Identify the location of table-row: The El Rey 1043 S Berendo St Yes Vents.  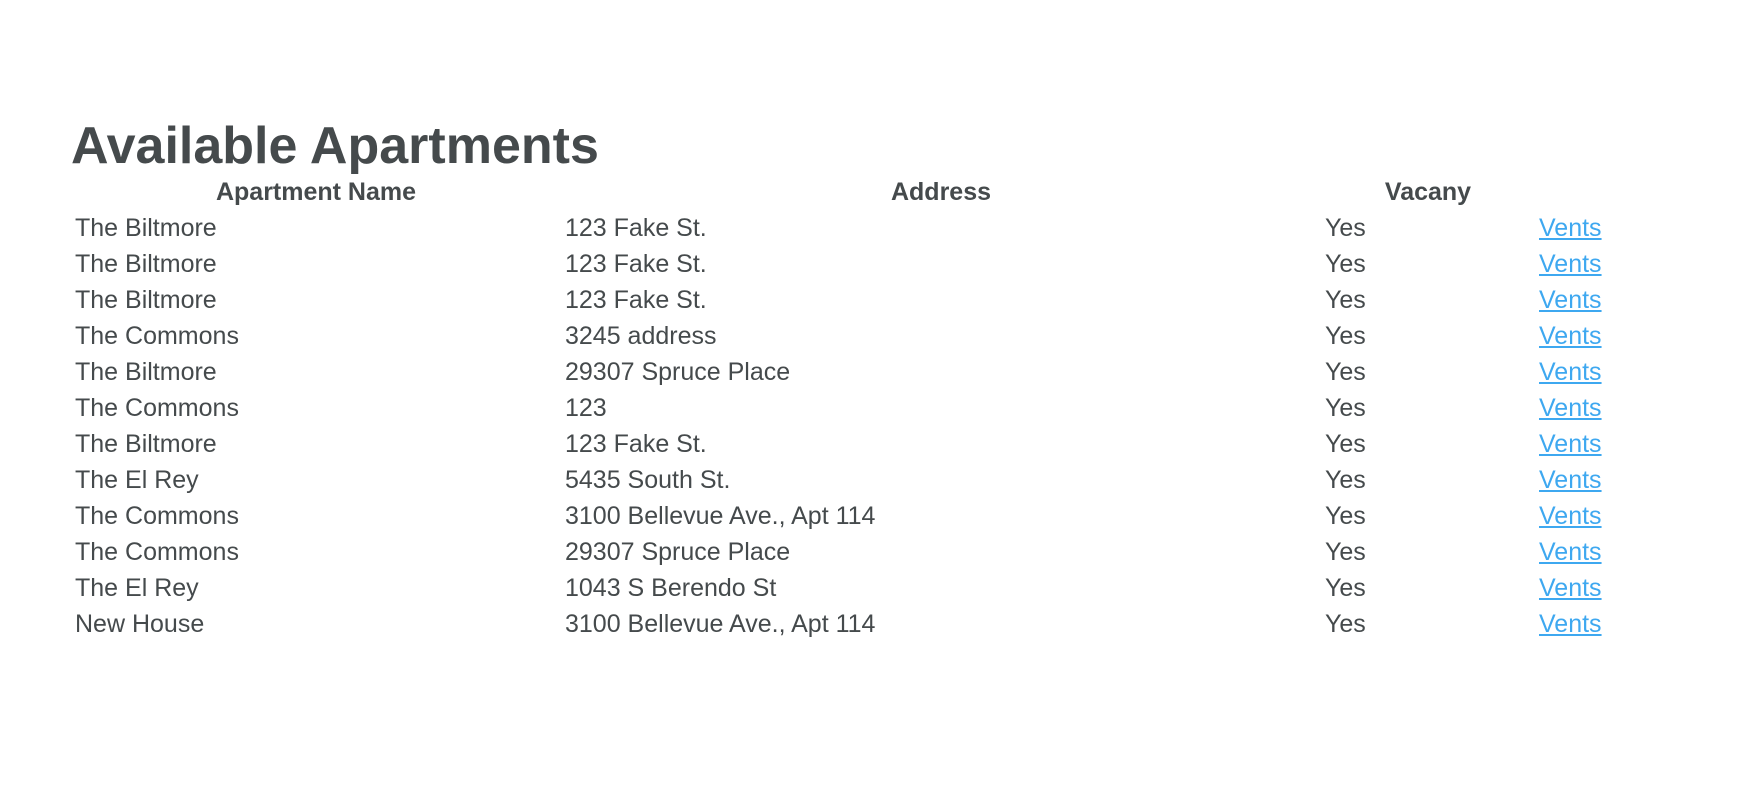
(844, 588).